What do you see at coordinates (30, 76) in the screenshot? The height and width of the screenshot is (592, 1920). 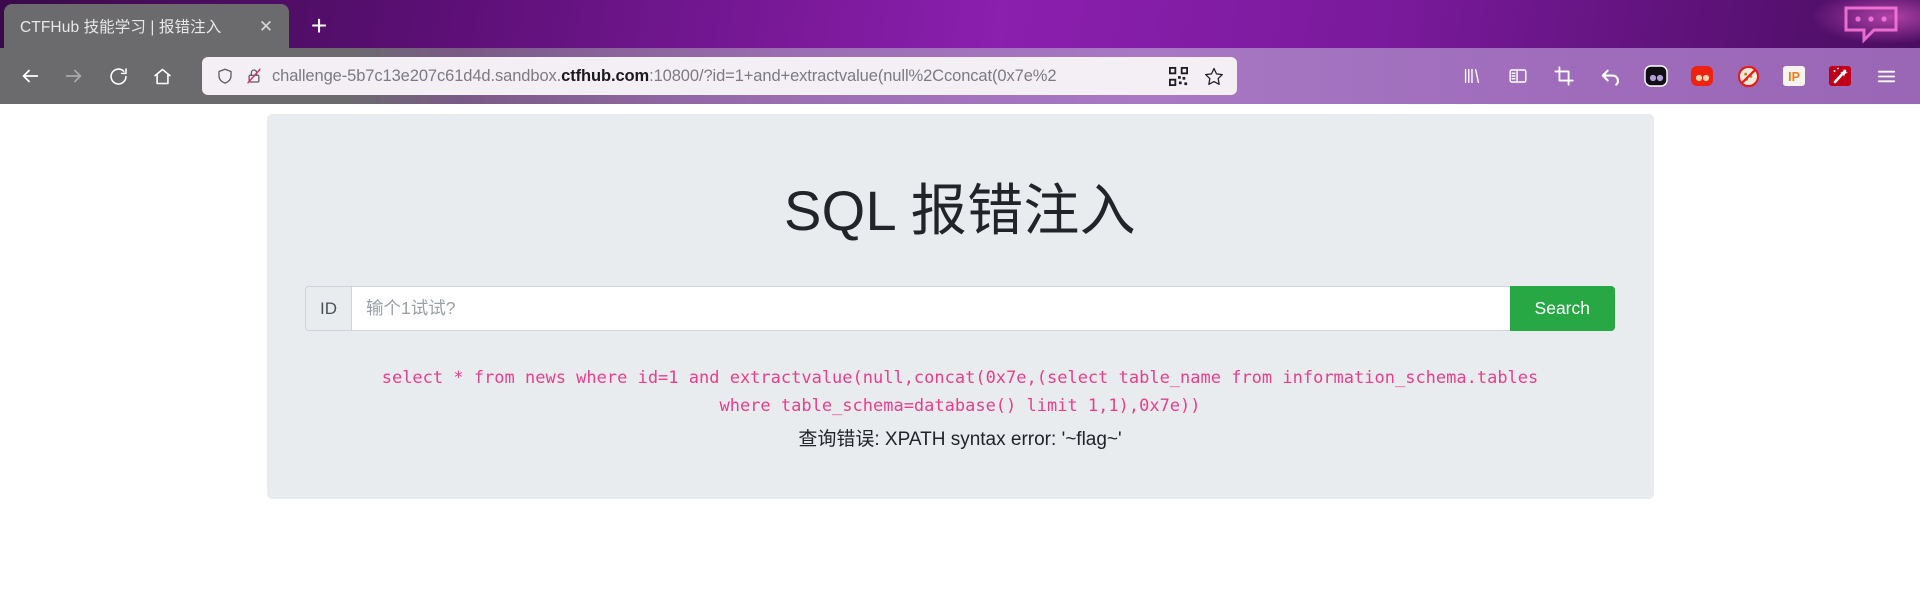 I see `back-arrow-icon` at bounding box center [30, 76].